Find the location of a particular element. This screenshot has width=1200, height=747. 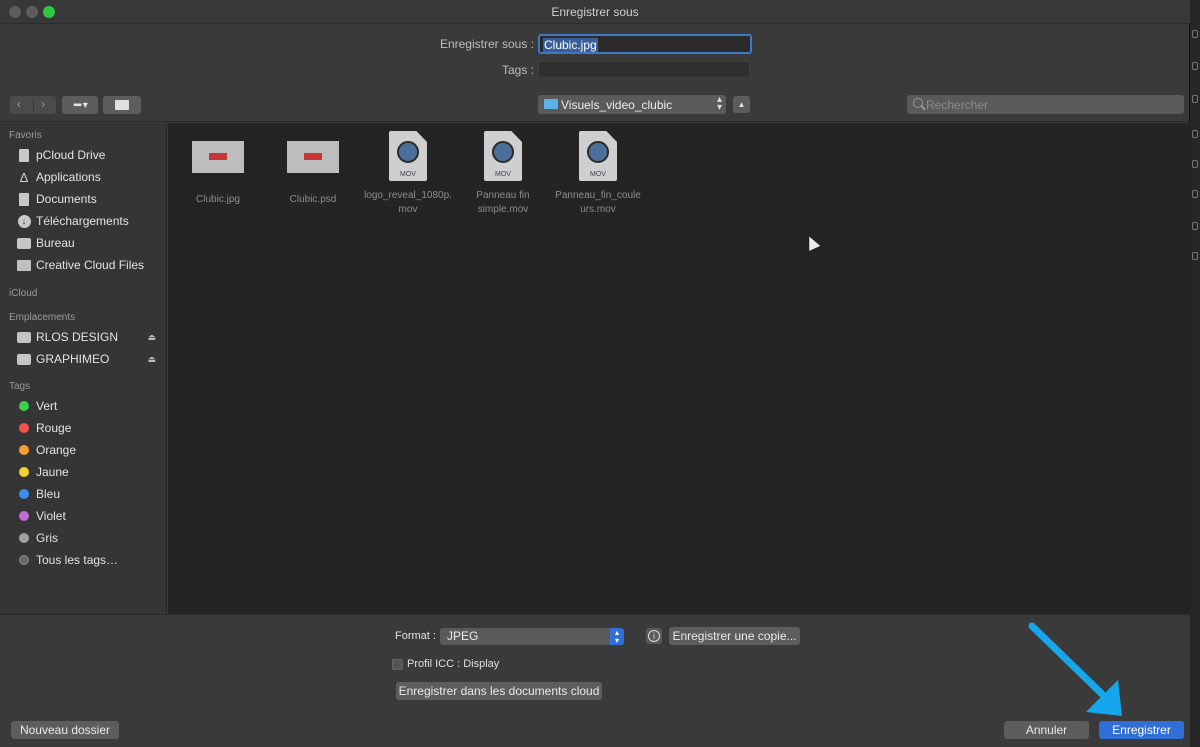

icc-profile-label: Profil ICC : Display is located at coordinates (453, 664).